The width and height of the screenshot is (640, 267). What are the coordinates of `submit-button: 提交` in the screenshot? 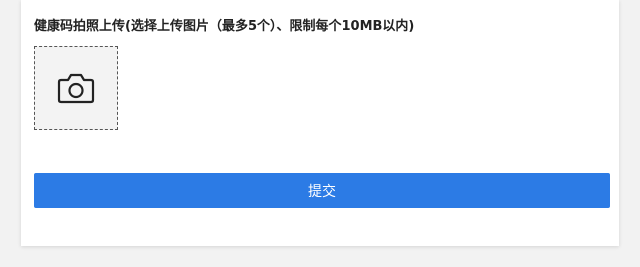 It's located at (322, 190).